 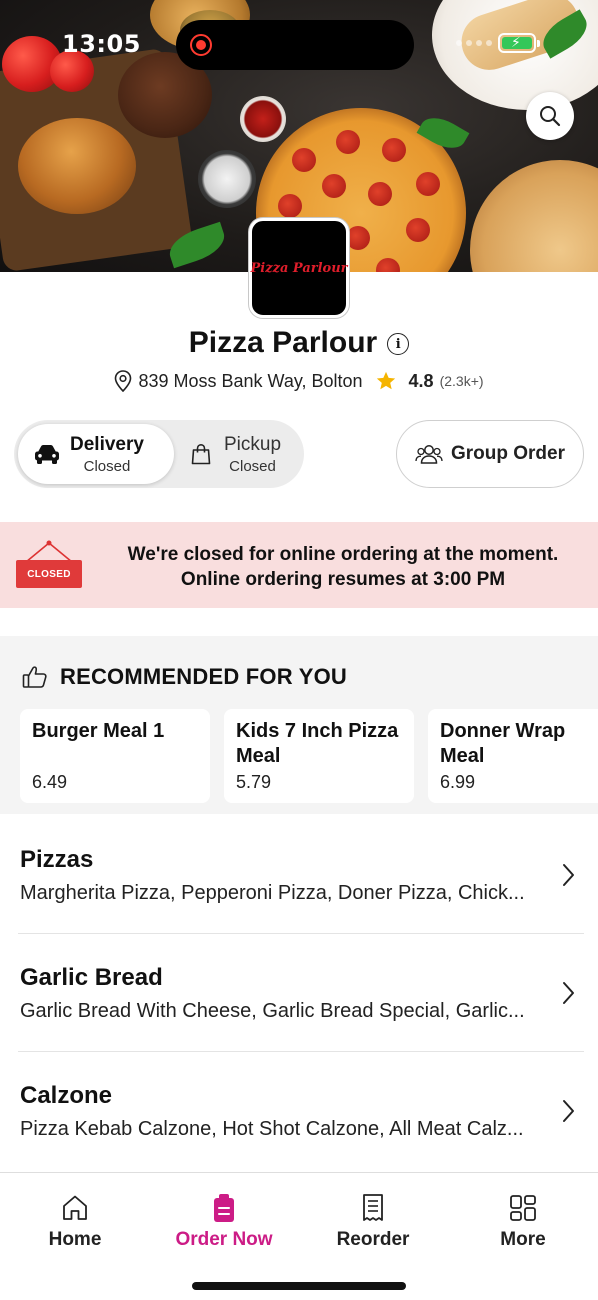 I want to click on closed-sign-icon: CLOSED, so click(x=49, y=565).